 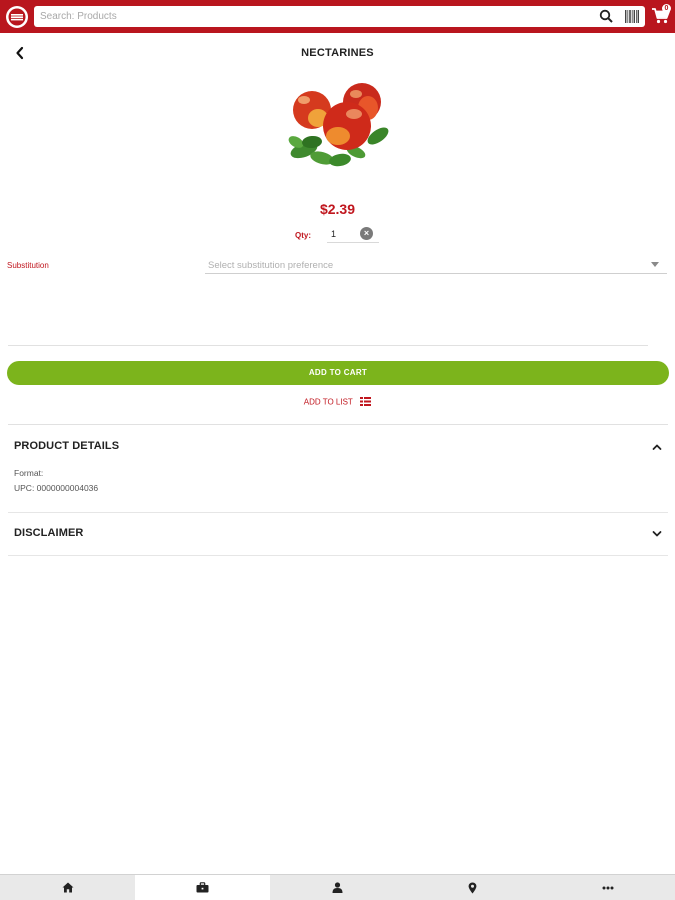 I want to click on add-to-list-link: ADD TO LIST, so click(x=337, y=402).